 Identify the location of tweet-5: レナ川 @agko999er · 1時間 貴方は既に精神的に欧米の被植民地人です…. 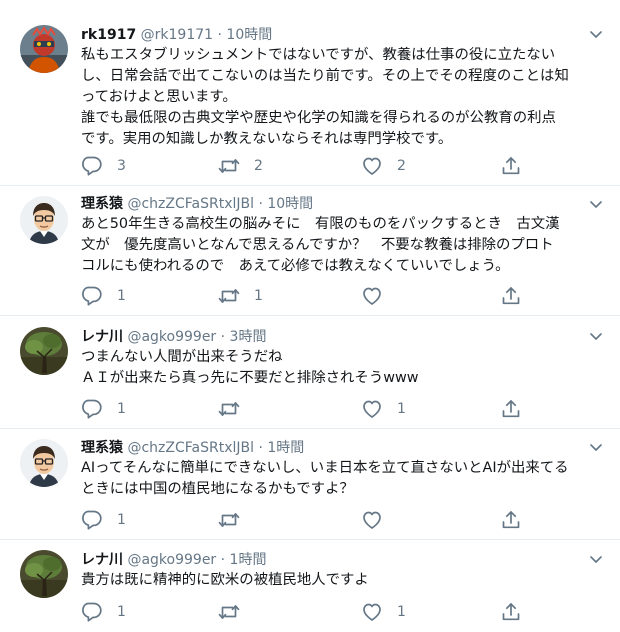
(310, 586).